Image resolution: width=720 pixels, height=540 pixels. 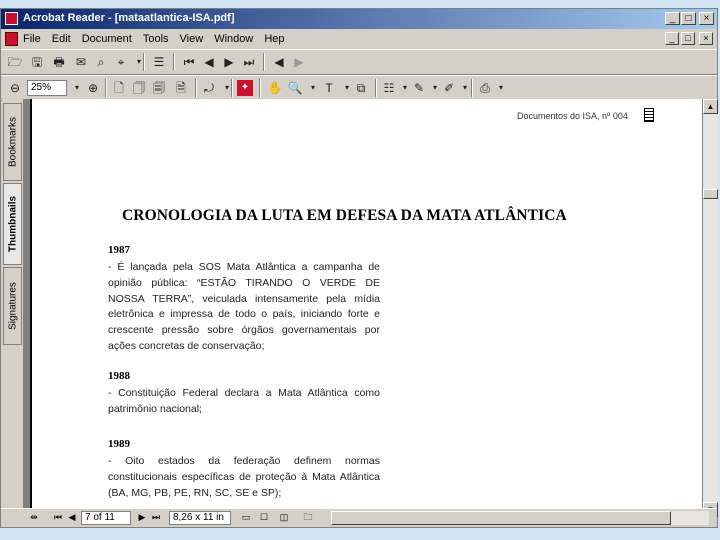 I want to click on status-next-page-icon: ▶, so click(x=142, y=517).